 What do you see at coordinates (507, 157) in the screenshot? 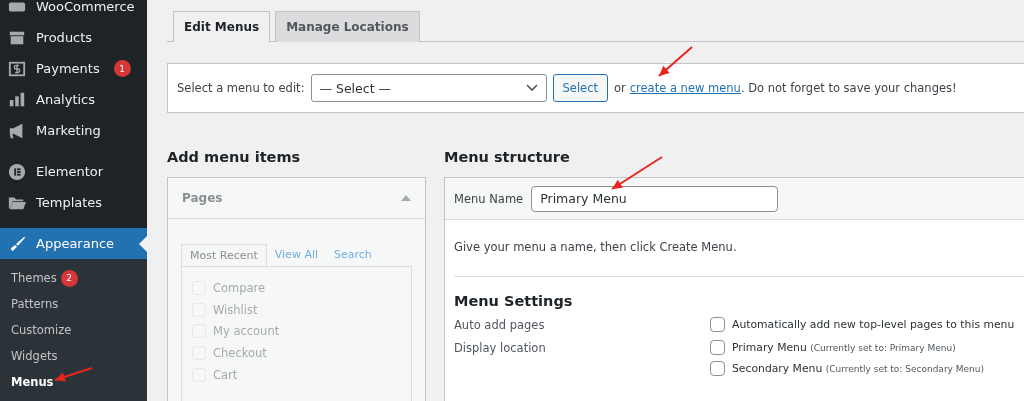
I see `section-heading: Menu structure` at bounding box center [507, 157].